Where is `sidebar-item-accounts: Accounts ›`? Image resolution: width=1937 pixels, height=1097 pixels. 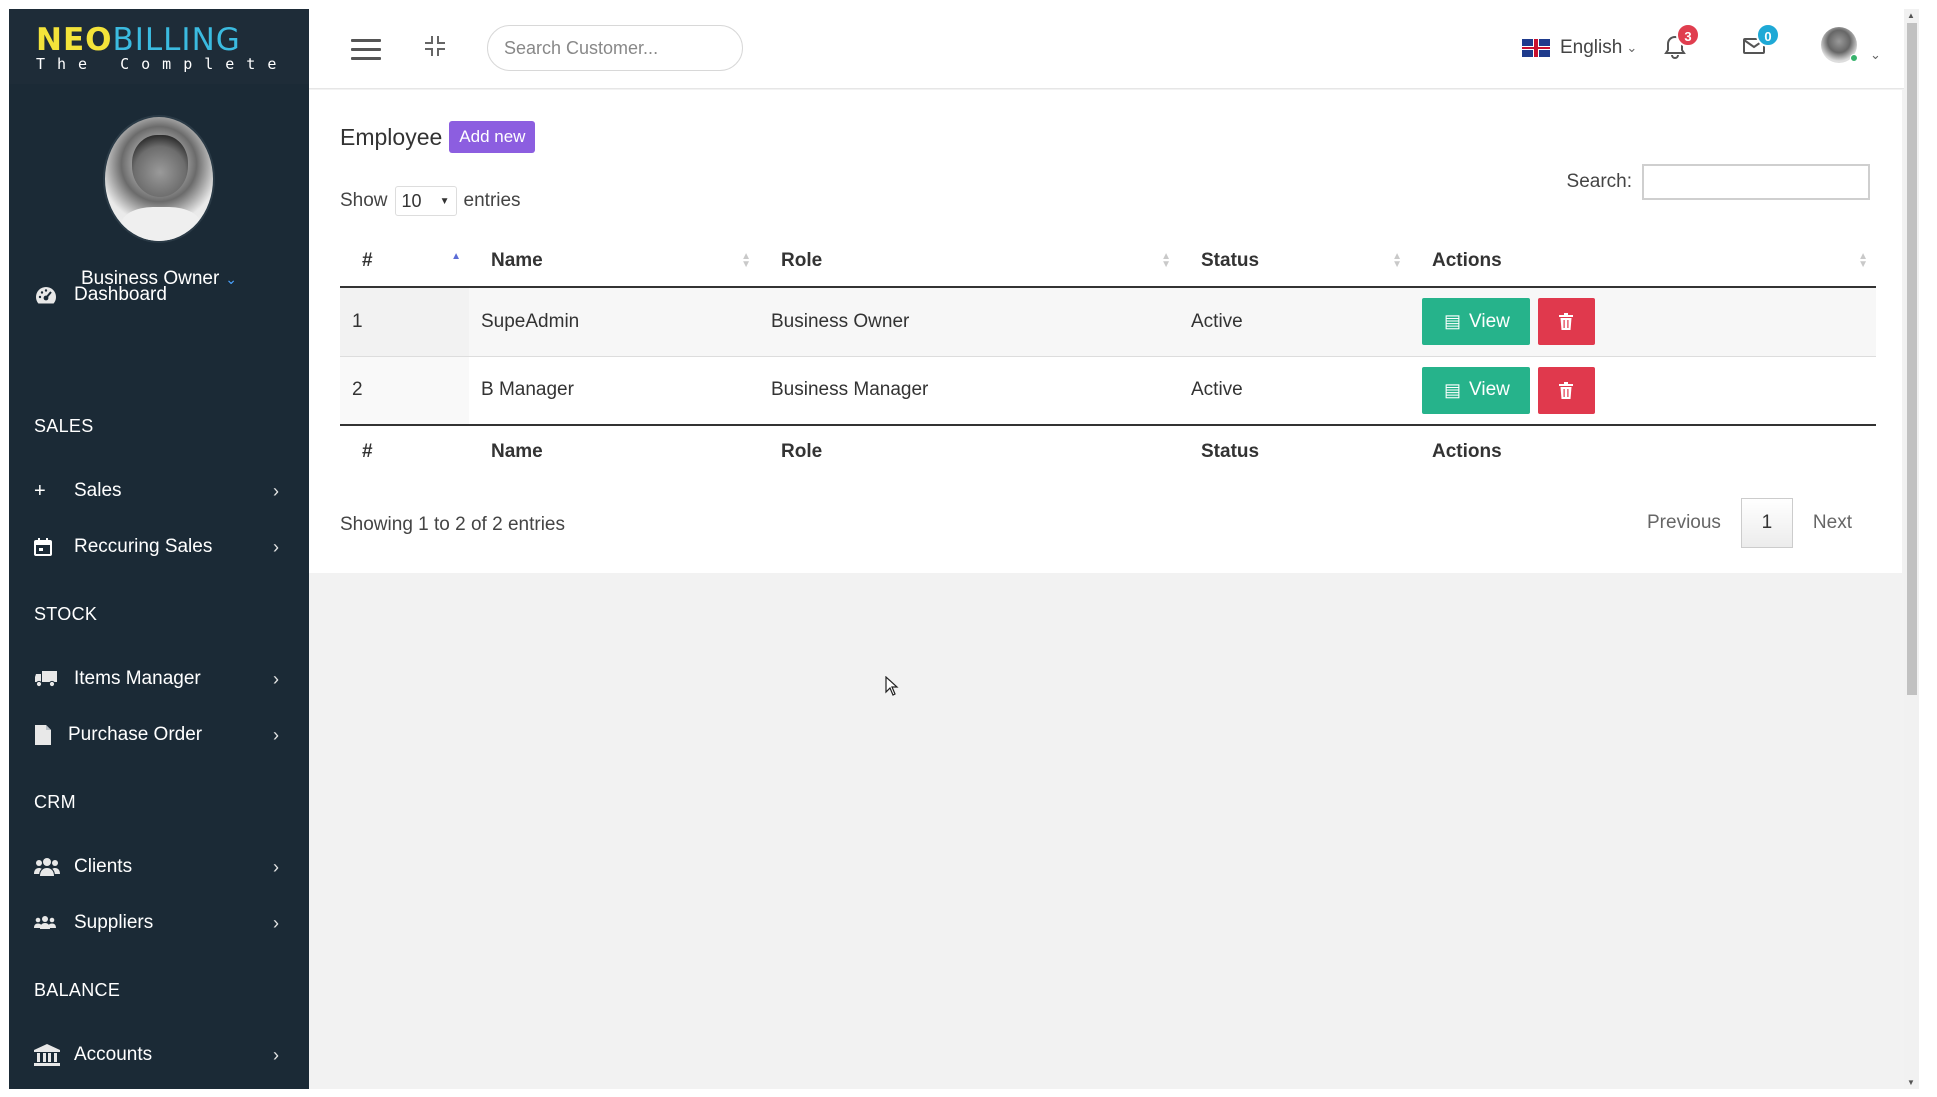
sidebar-item-accounts: Accounts › is located at coordinates (159, 1055).